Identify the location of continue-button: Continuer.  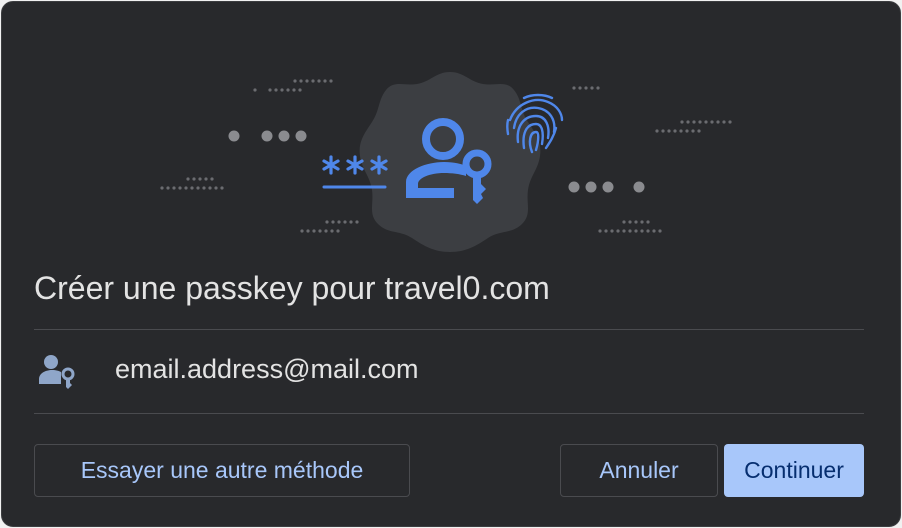
(794, 470).